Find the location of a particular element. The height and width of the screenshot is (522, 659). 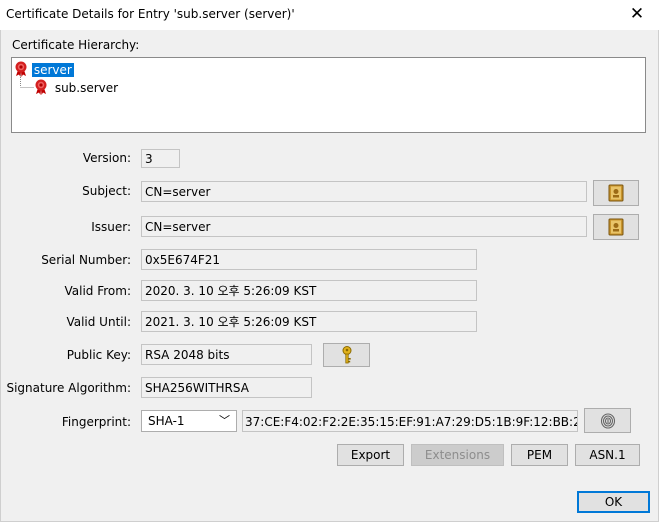

public-key-details-button is located at coordinates (346, 355).